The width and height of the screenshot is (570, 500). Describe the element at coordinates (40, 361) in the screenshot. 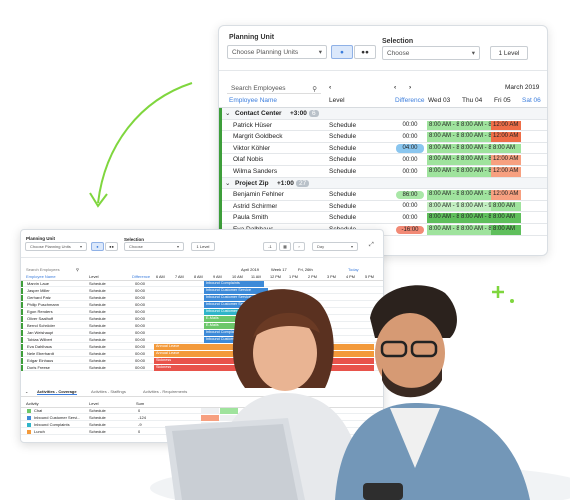

I see `employee-name: Edgar Einhaus` at that location.